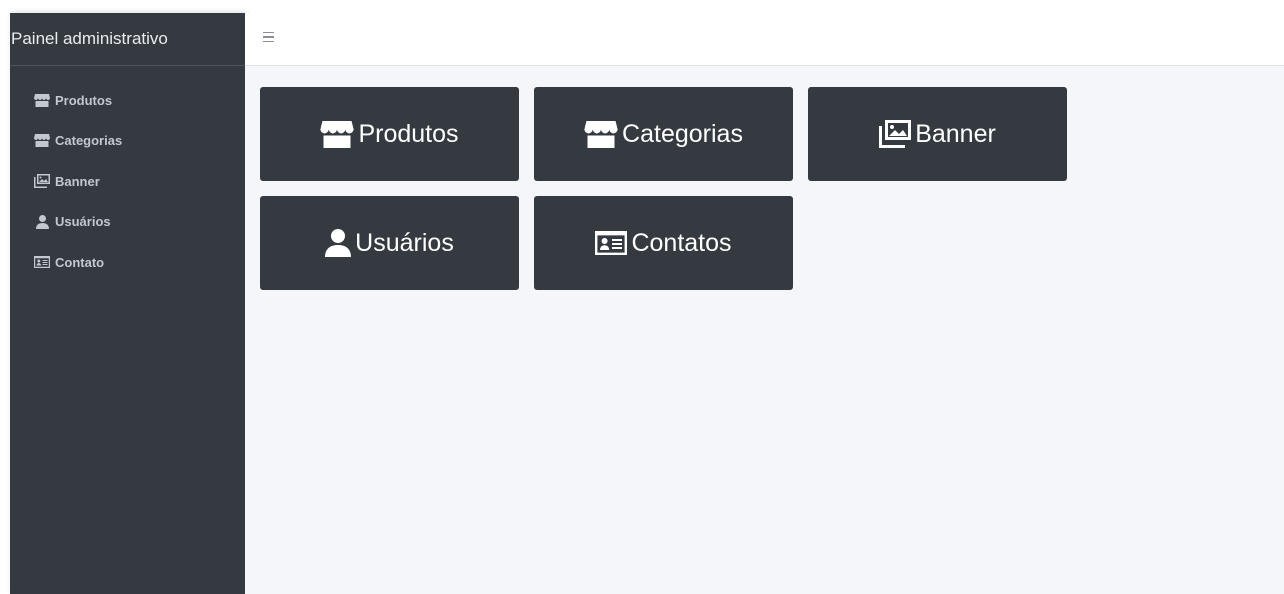 The height and width of the screenshot is (594, 1284). Describe the element at coordinates (682, 133) in the screenshot. I see `tile-label: Categorias` at that location.